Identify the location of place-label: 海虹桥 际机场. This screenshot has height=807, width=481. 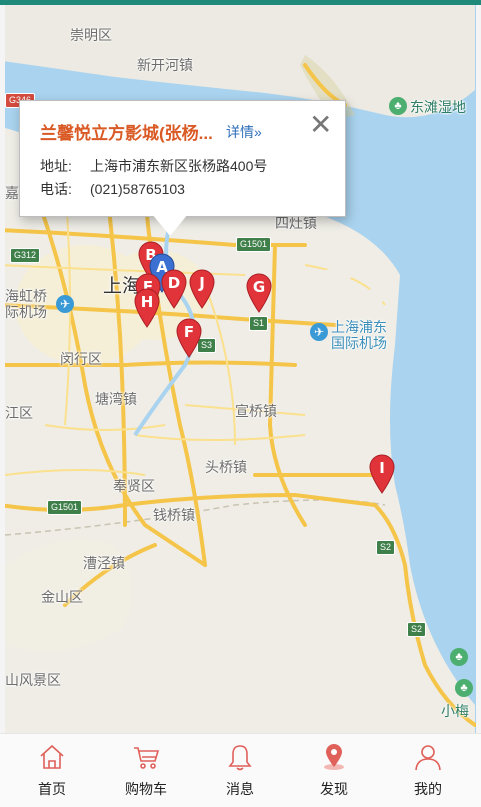
(26, 304).